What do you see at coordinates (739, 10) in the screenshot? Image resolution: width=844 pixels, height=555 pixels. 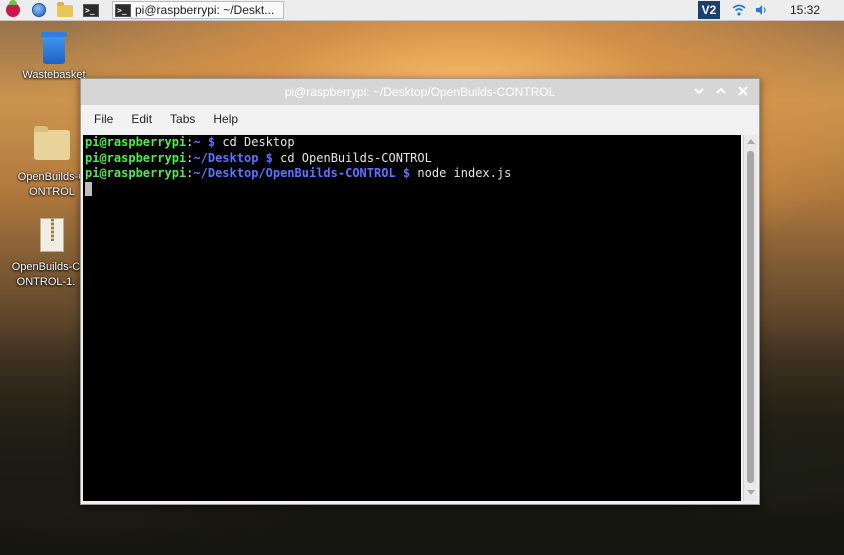 I see `wifi-icon` at bounding box center [739, 10].